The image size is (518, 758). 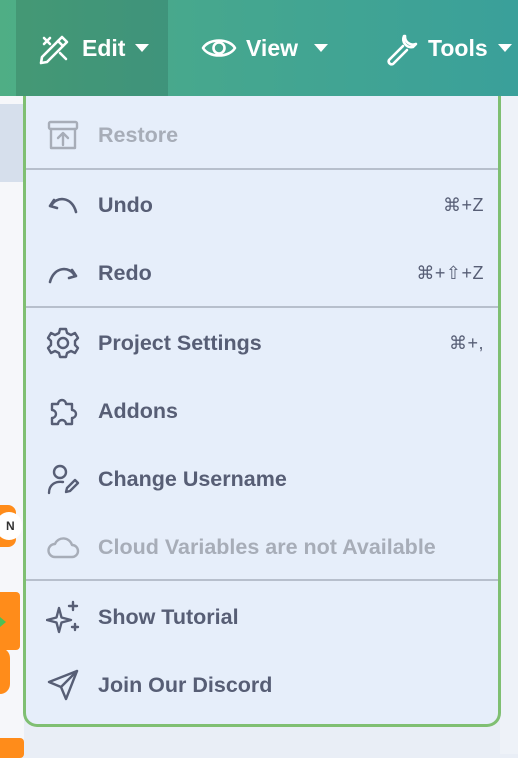 What do you see at coordinates (463, 204) in the screenshot?
I see `shortcut-label: ⌘+Z` at bounding box center [463, 204].